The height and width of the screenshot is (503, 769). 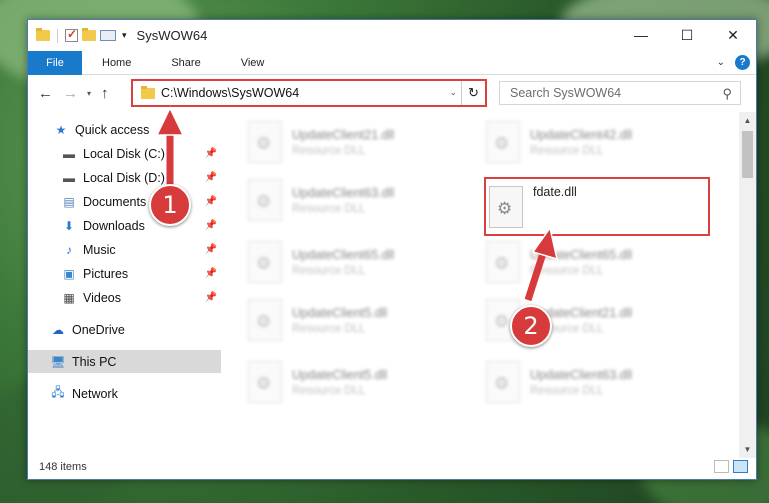 What do you see at coordinates (392, 62) in the screenshot?
I see `ribbon-tabs: File Home Share View ⌄ ?` at bounding box center [392, 62].